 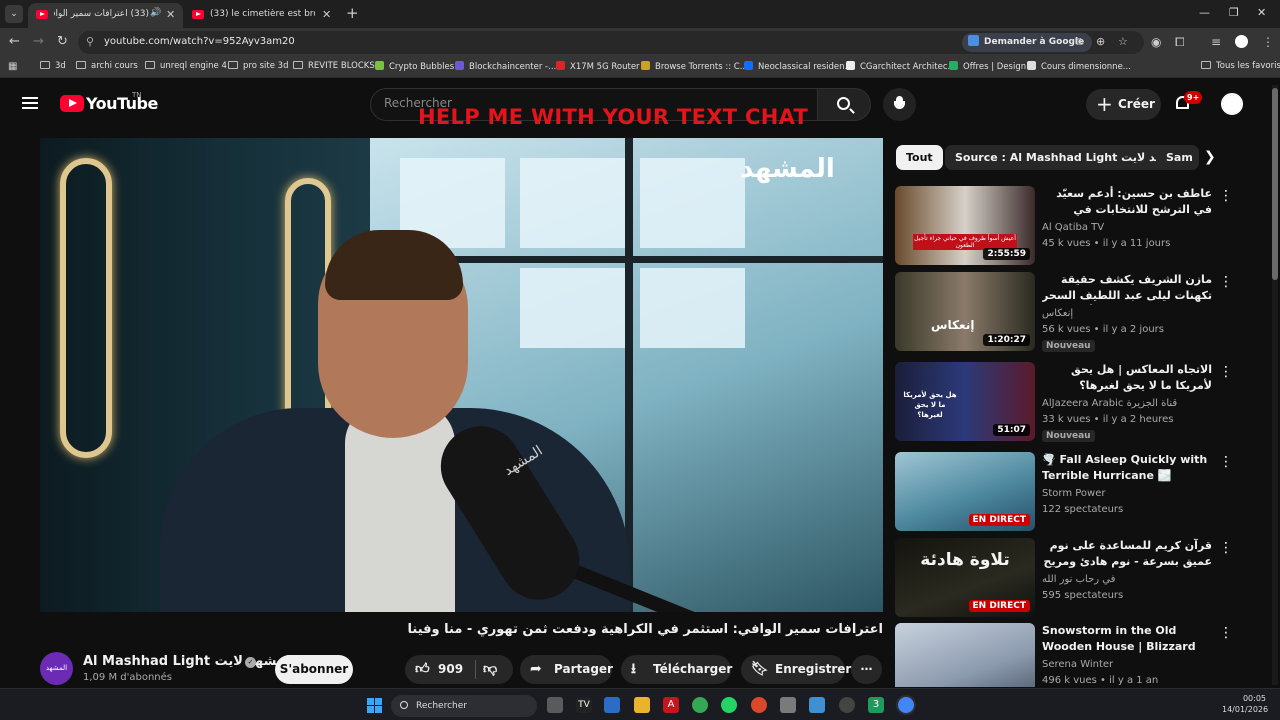 What do you see at coordinates (965, 491) in the screenshot?
I see `video-thumbnail: EN DIRECT` at bounding box center [965, 491].